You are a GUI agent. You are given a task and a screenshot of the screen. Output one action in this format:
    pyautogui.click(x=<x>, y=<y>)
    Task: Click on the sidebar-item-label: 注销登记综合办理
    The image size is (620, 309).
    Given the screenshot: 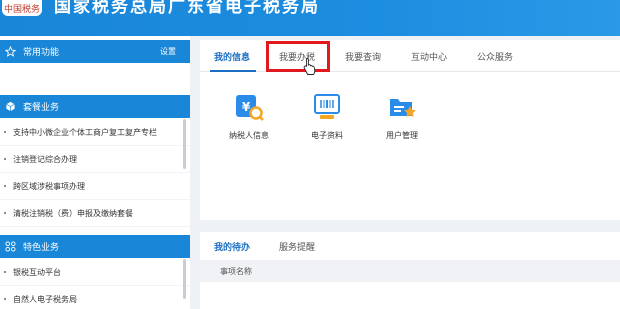 What is the action you would take?
    pyautogui.click(x=45, y=159)
    